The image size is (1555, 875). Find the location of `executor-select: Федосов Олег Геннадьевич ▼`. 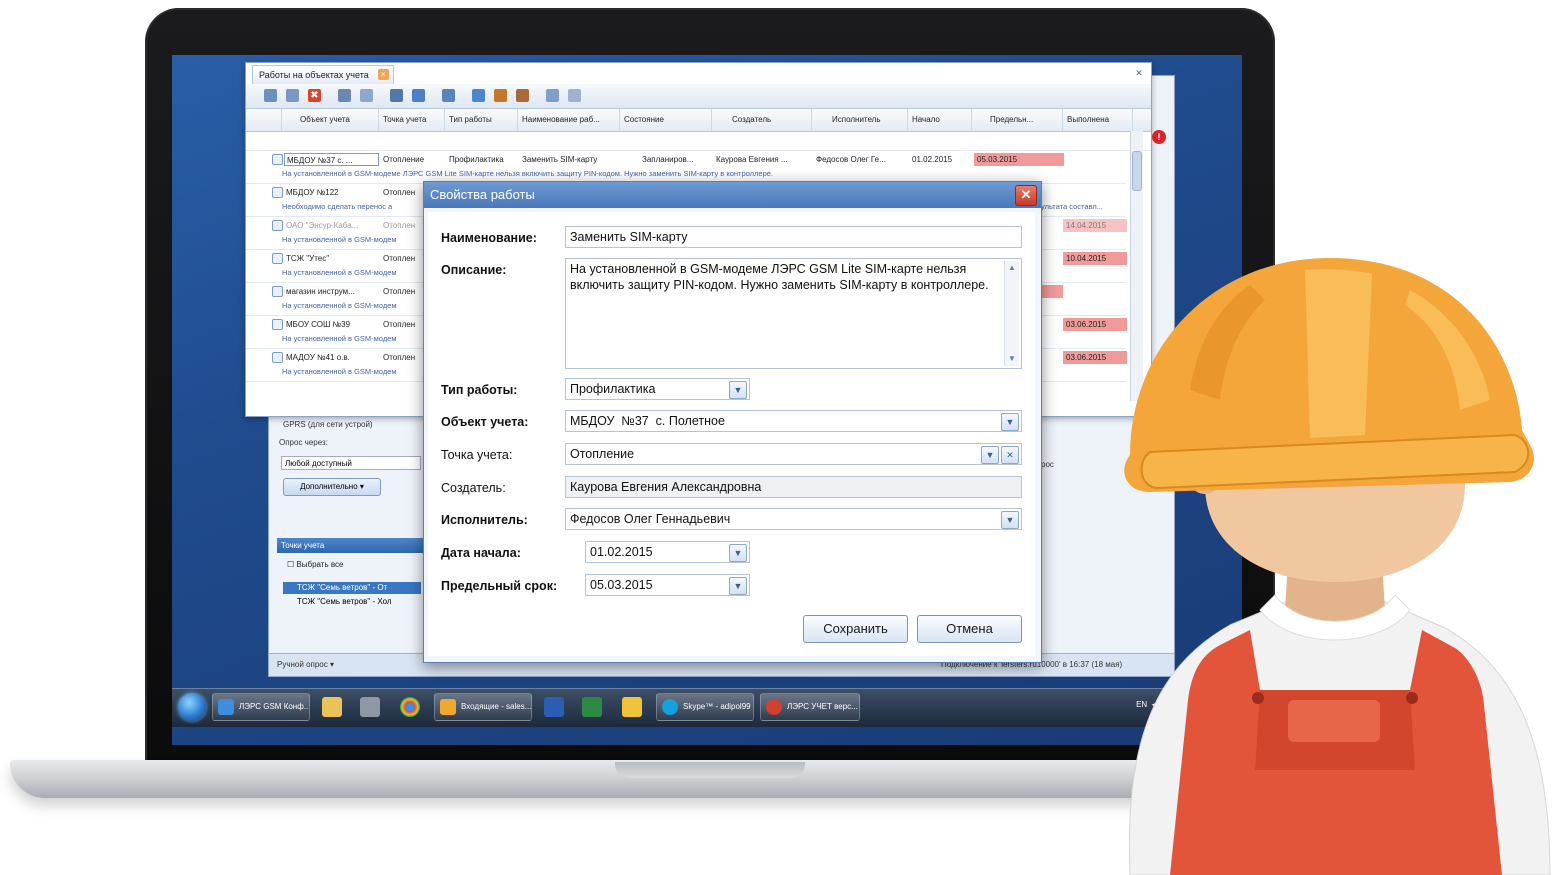

executor-select: Федосов Олег Геннадьевич ▼ is located at coordinates (793, 519).